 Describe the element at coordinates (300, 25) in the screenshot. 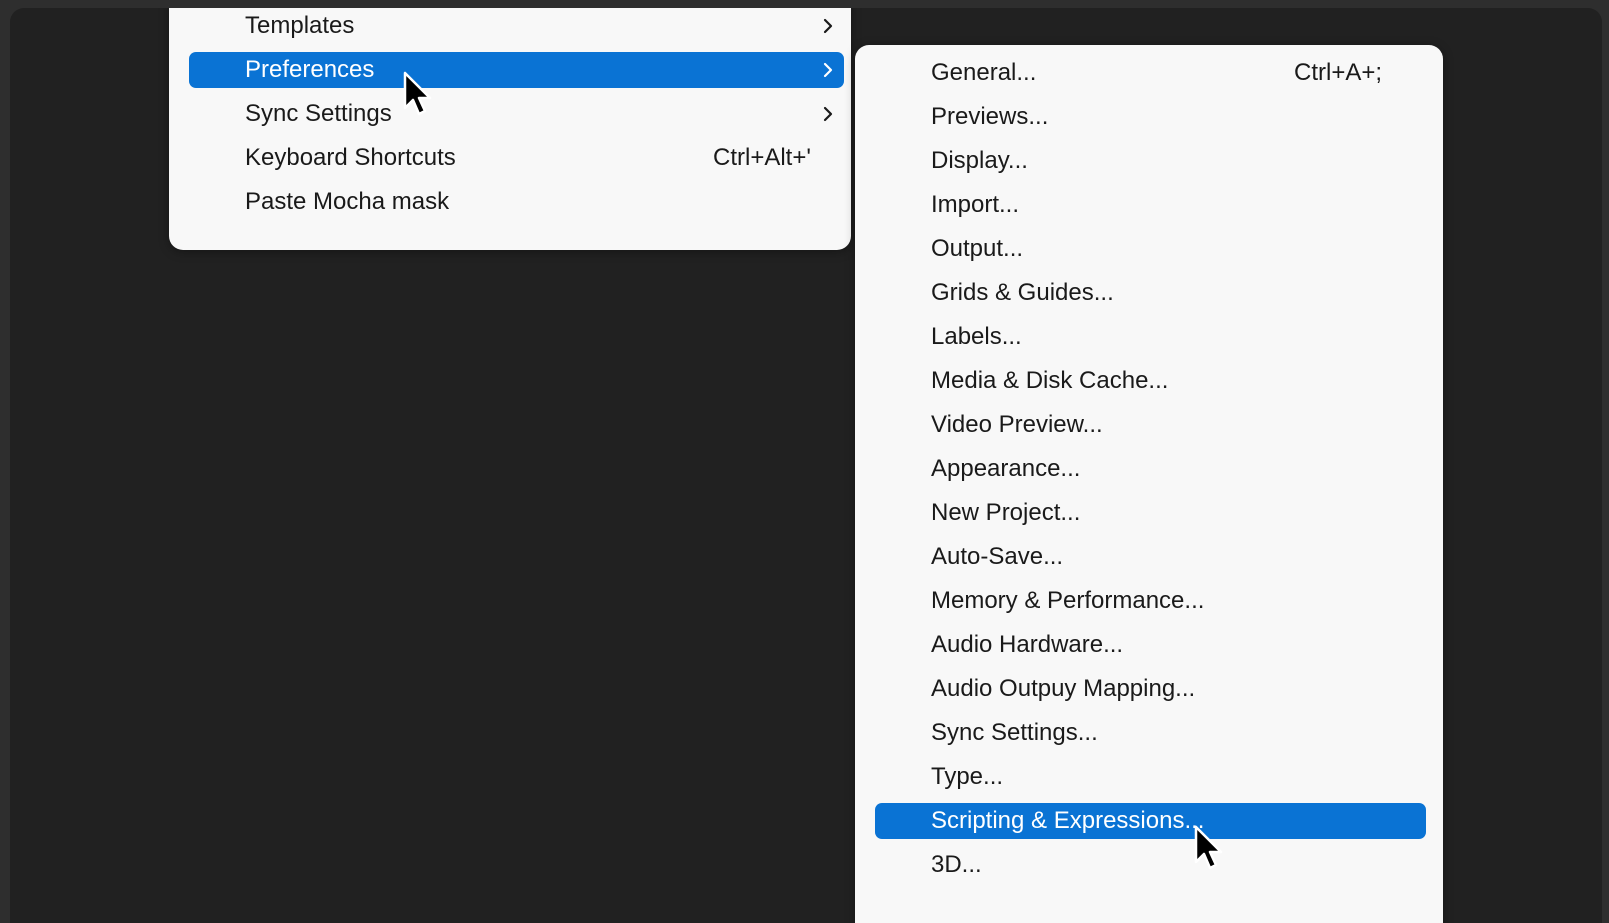

I see `menu-item-label: Templates` at that location.